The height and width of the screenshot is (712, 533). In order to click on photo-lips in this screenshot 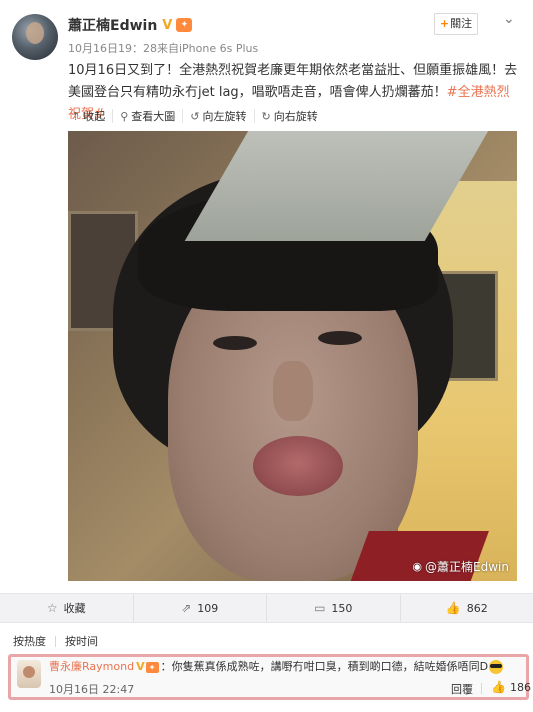, I will do `click(298, 466)`.